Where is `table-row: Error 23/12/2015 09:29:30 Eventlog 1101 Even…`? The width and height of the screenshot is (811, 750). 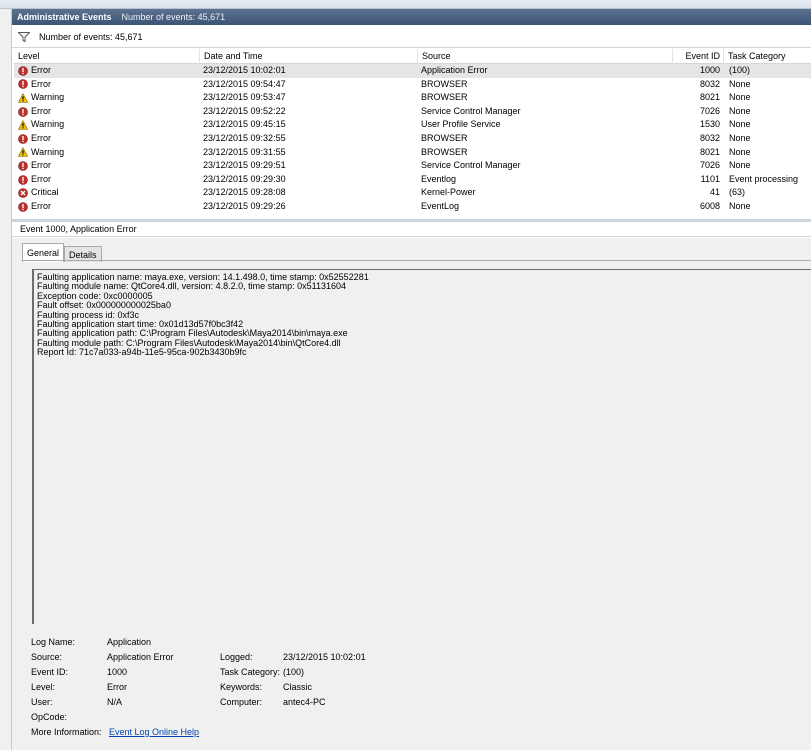
table-row: Error 23/12/2015 09:29:30 Eventlog 1101 Even… is located at coordinates (412, 180).